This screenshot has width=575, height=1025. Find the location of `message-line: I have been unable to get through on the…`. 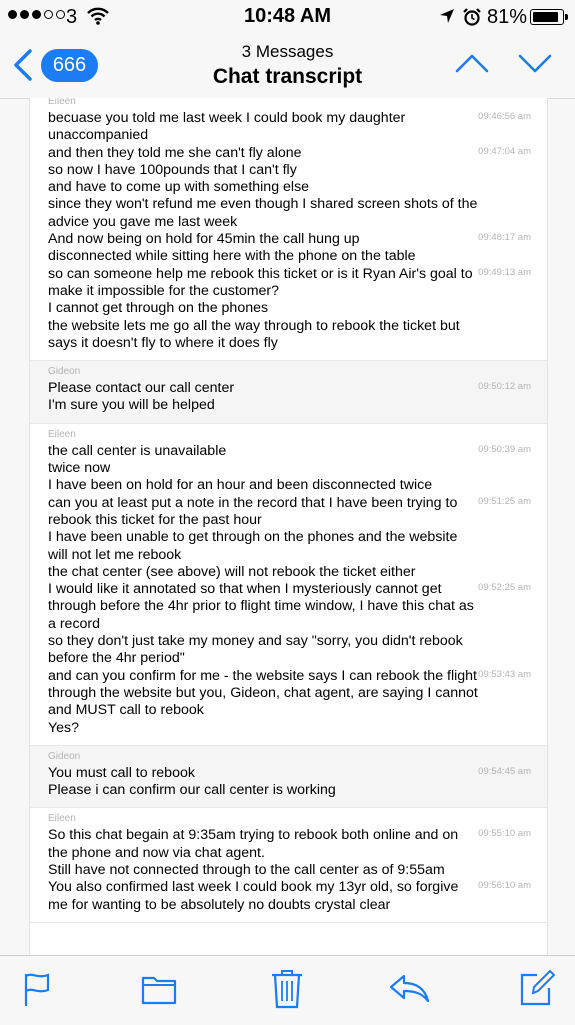

message-line: I have been unable to get through on the… is located at coordinates (288, 546).